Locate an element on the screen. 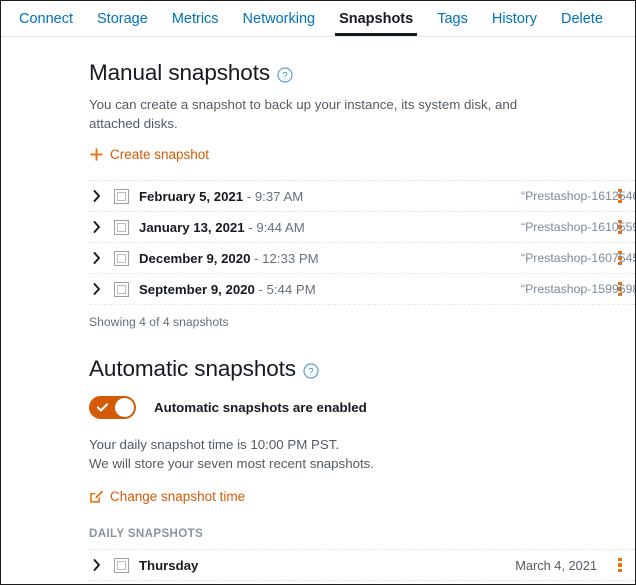 The height and width of the screenshot is (585, 636). tab-networking: Networking is located at coordinates (279, 18).